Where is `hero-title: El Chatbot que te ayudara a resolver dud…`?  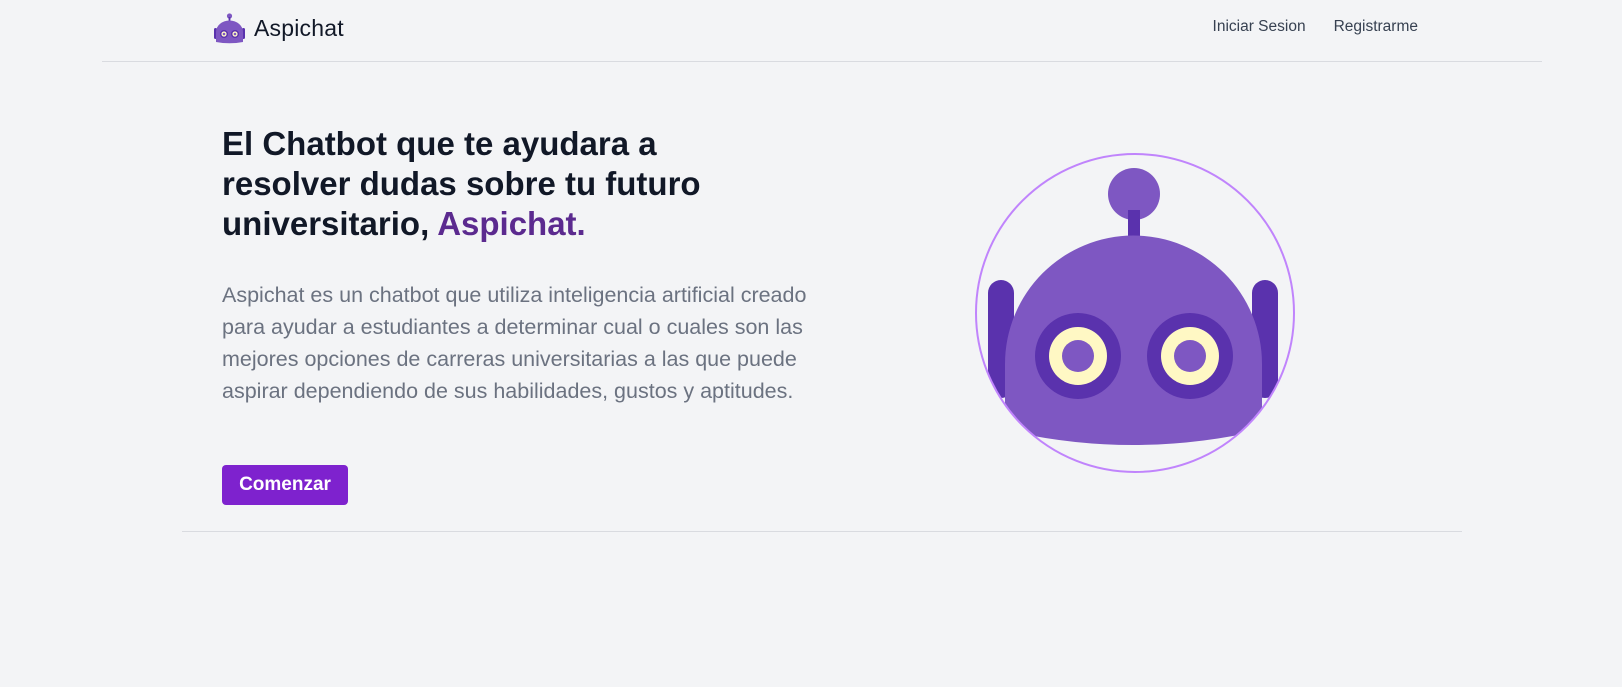 hero-title: El Chatbot que te ayudara a resolver dud… is located at coordinates (502, 184).